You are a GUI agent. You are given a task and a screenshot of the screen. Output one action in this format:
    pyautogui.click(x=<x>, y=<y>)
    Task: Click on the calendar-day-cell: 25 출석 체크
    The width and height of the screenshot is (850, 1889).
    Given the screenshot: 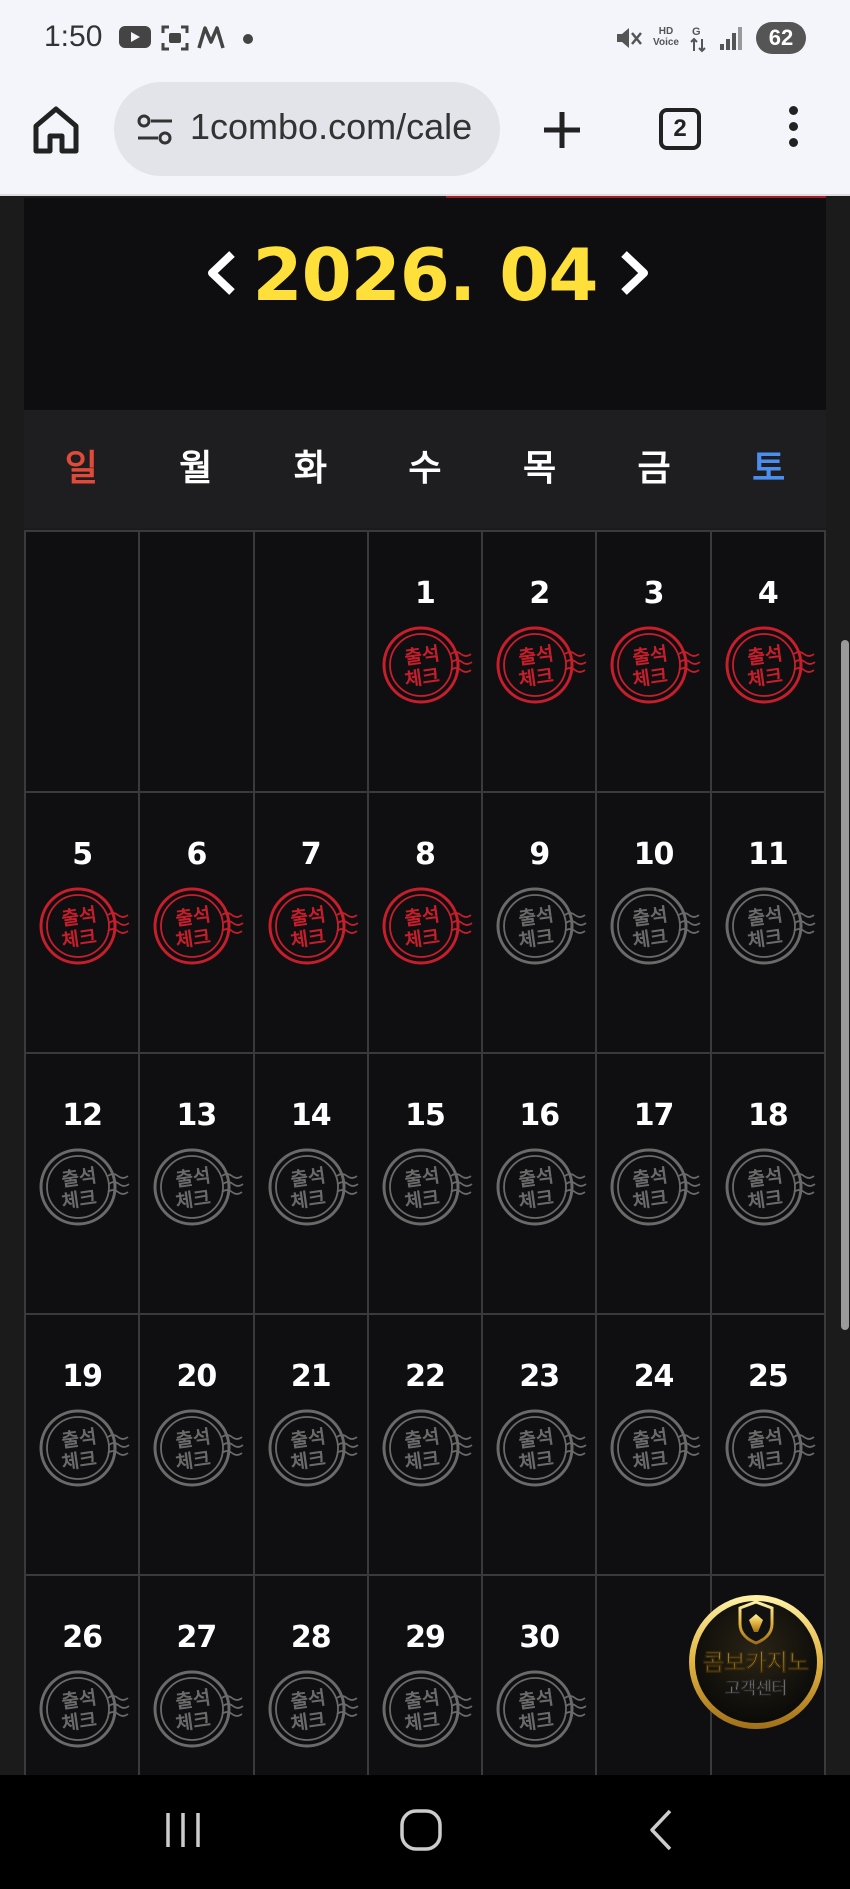 What is the action you would take?
    pyautogui.click(x=768, y=1445)
    